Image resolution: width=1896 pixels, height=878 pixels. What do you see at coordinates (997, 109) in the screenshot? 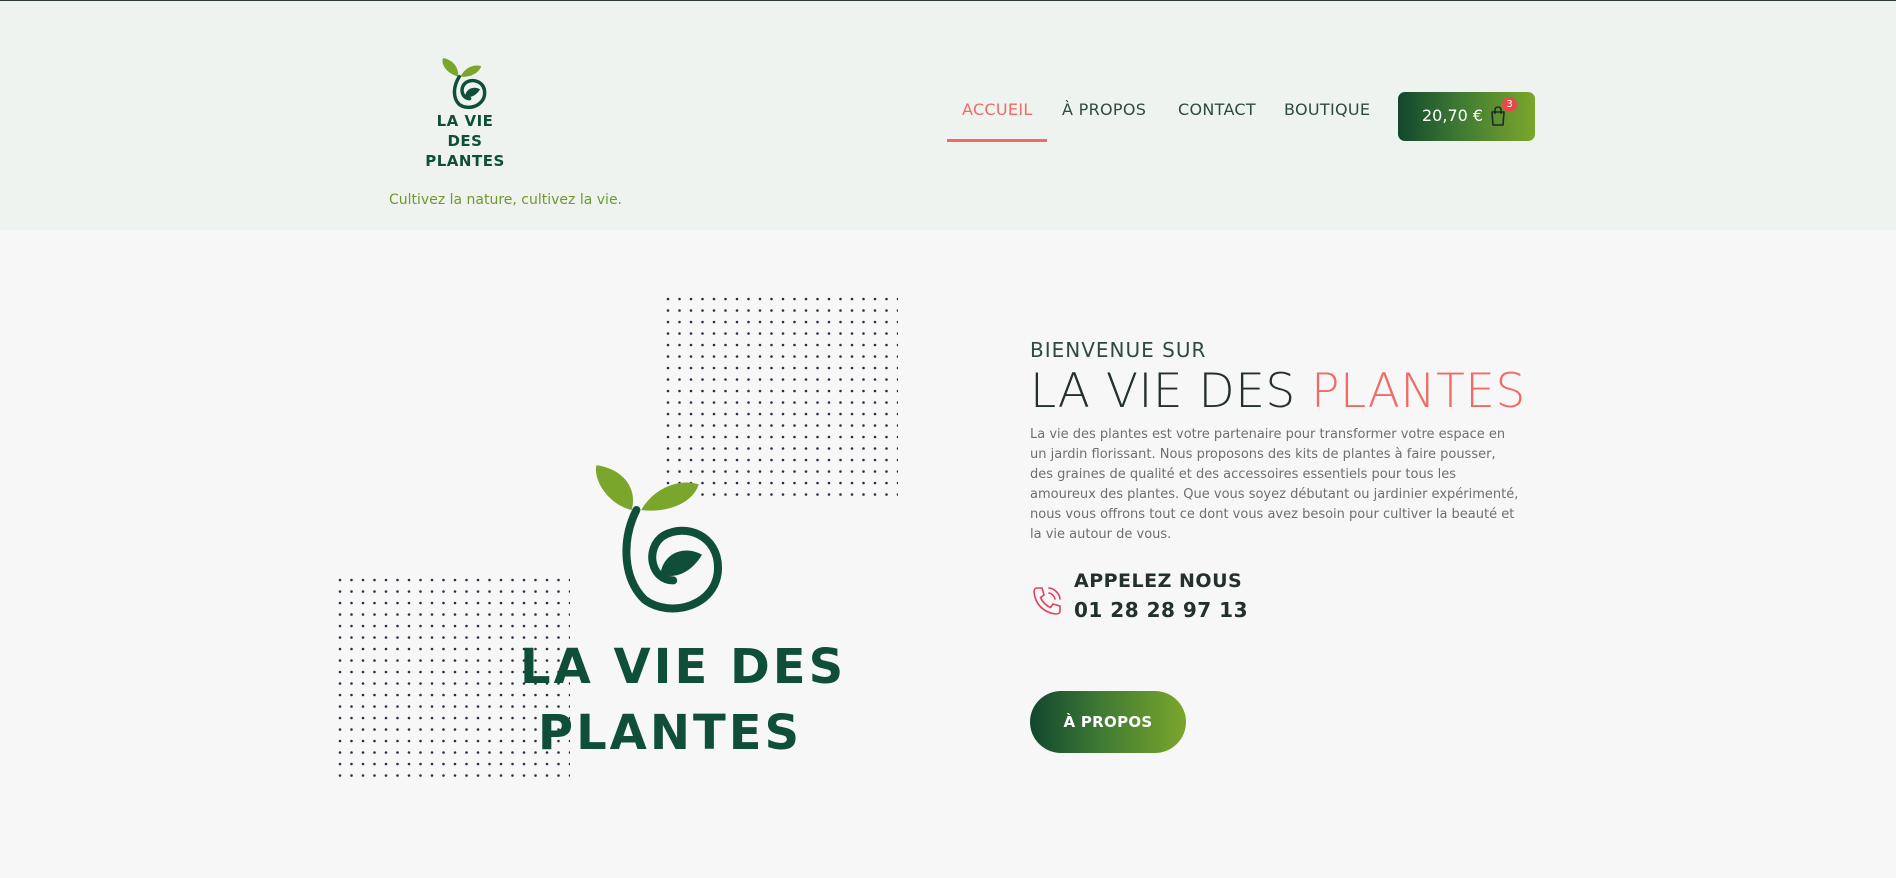
I see `nav-item-accueil: ACCUEIL` at bounding box center [997, 109].